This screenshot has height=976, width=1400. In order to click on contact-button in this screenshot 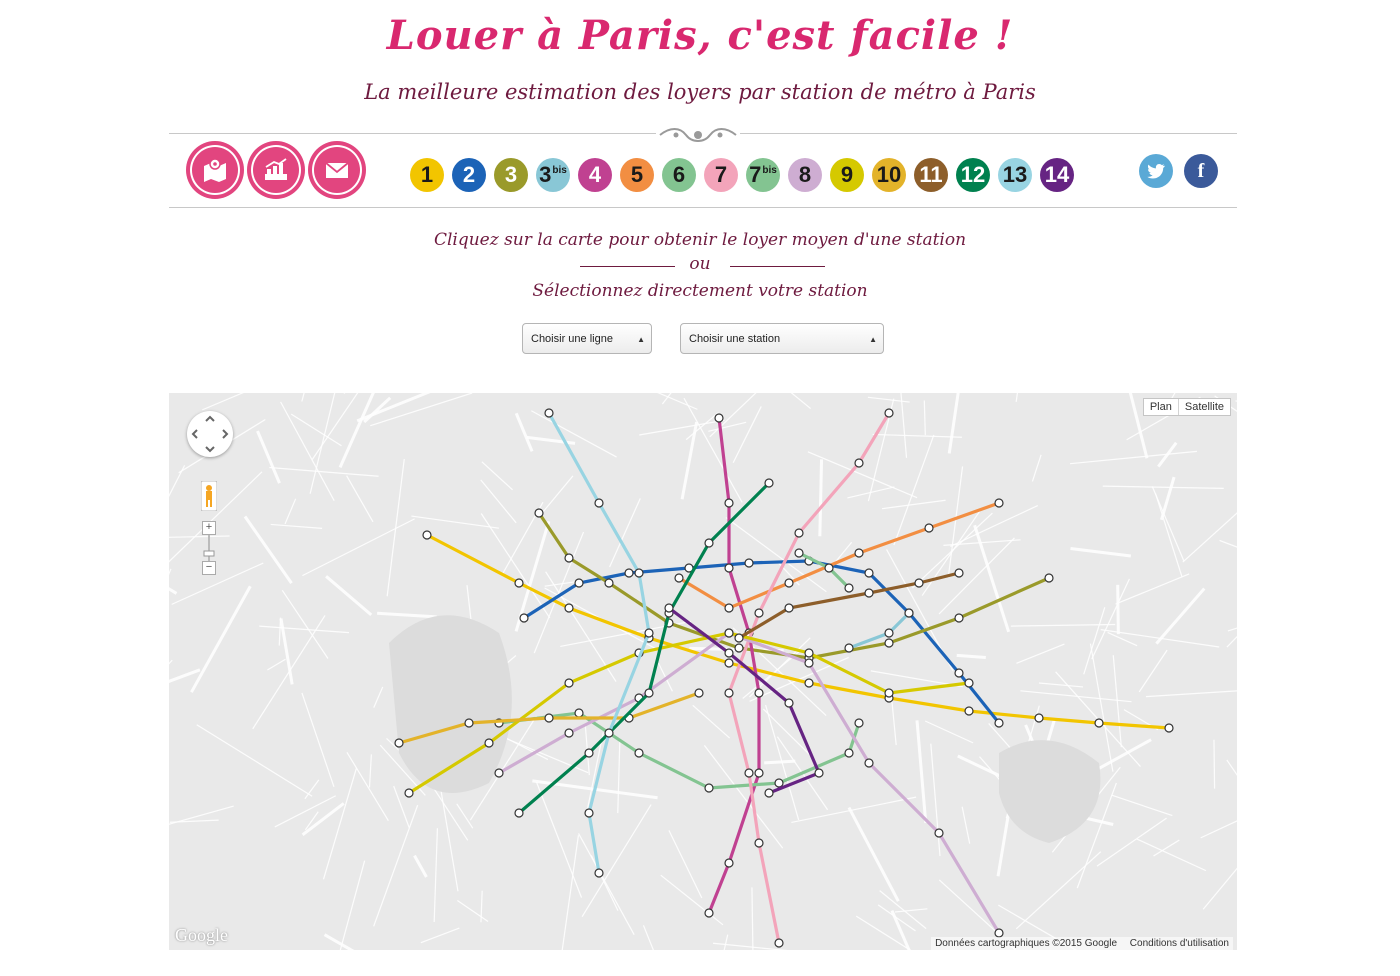, I will do `click(337, 170)`.